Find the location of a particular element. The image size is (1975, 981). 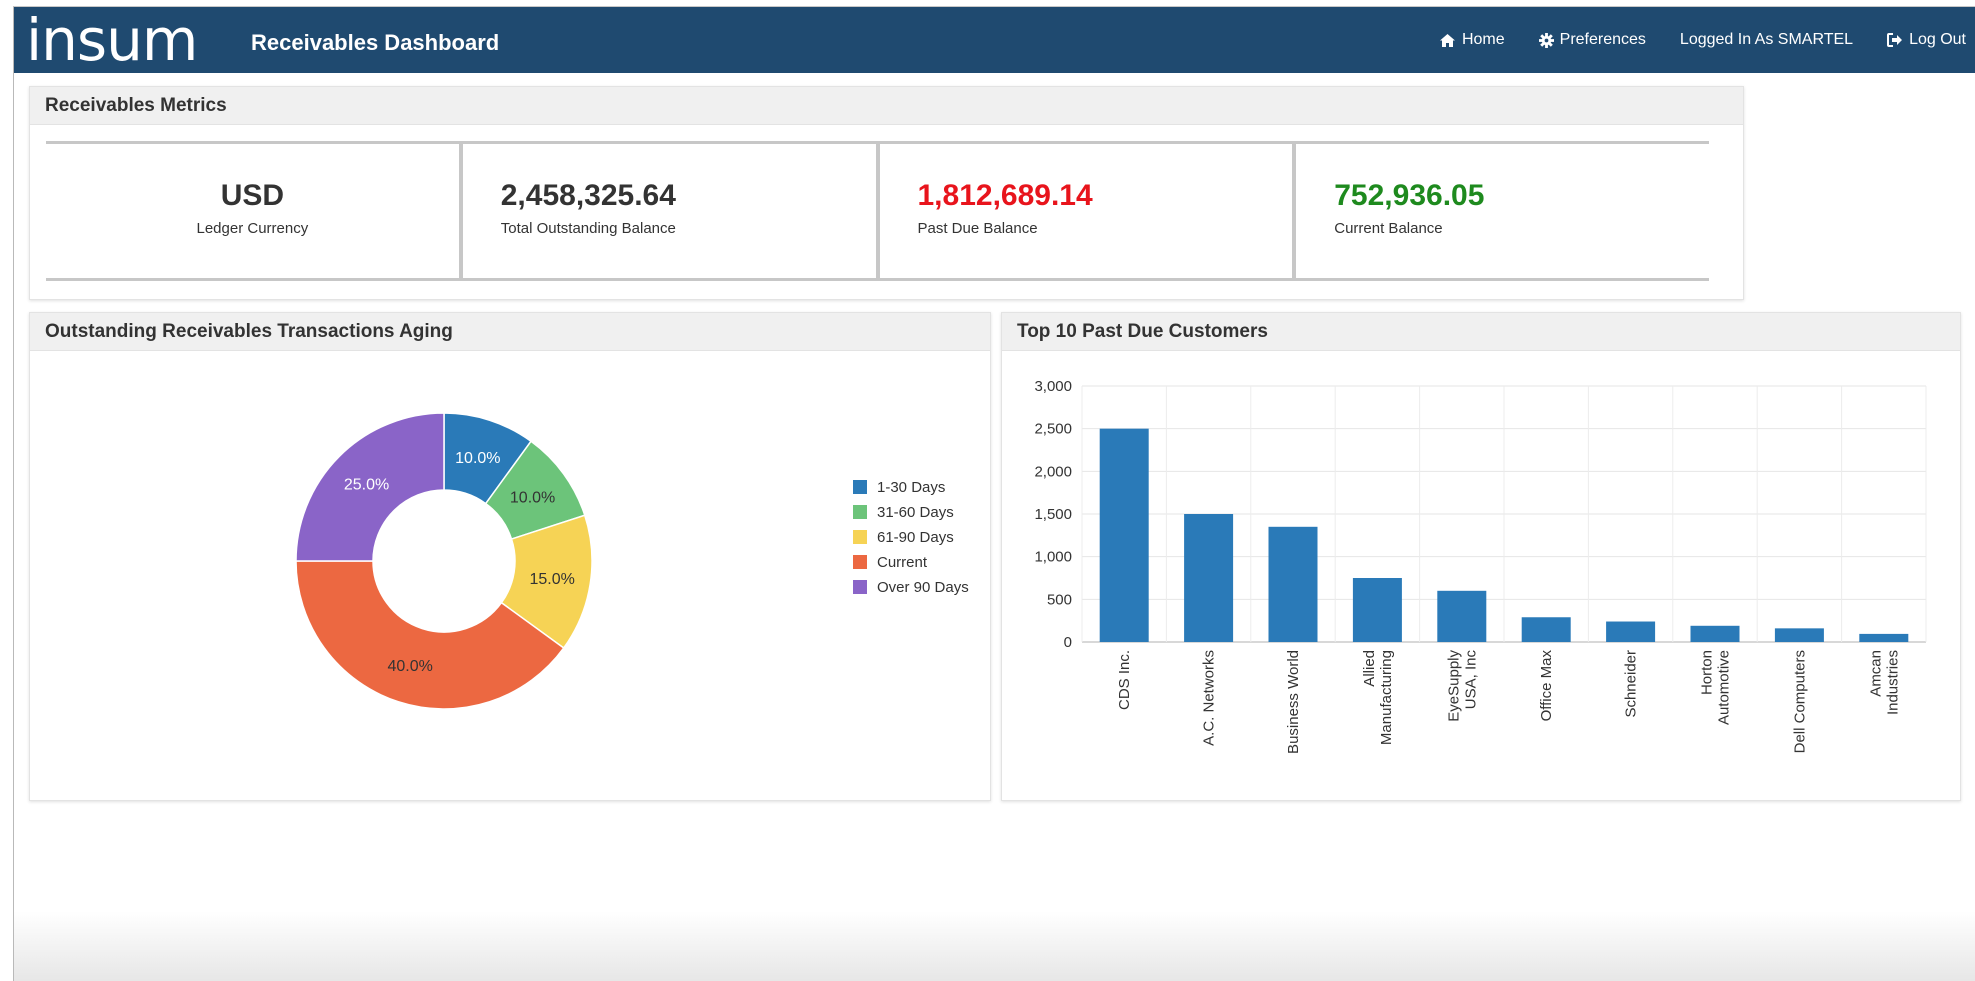

nav-preferences-label: Preferences is located at coordinates (1602, 39).